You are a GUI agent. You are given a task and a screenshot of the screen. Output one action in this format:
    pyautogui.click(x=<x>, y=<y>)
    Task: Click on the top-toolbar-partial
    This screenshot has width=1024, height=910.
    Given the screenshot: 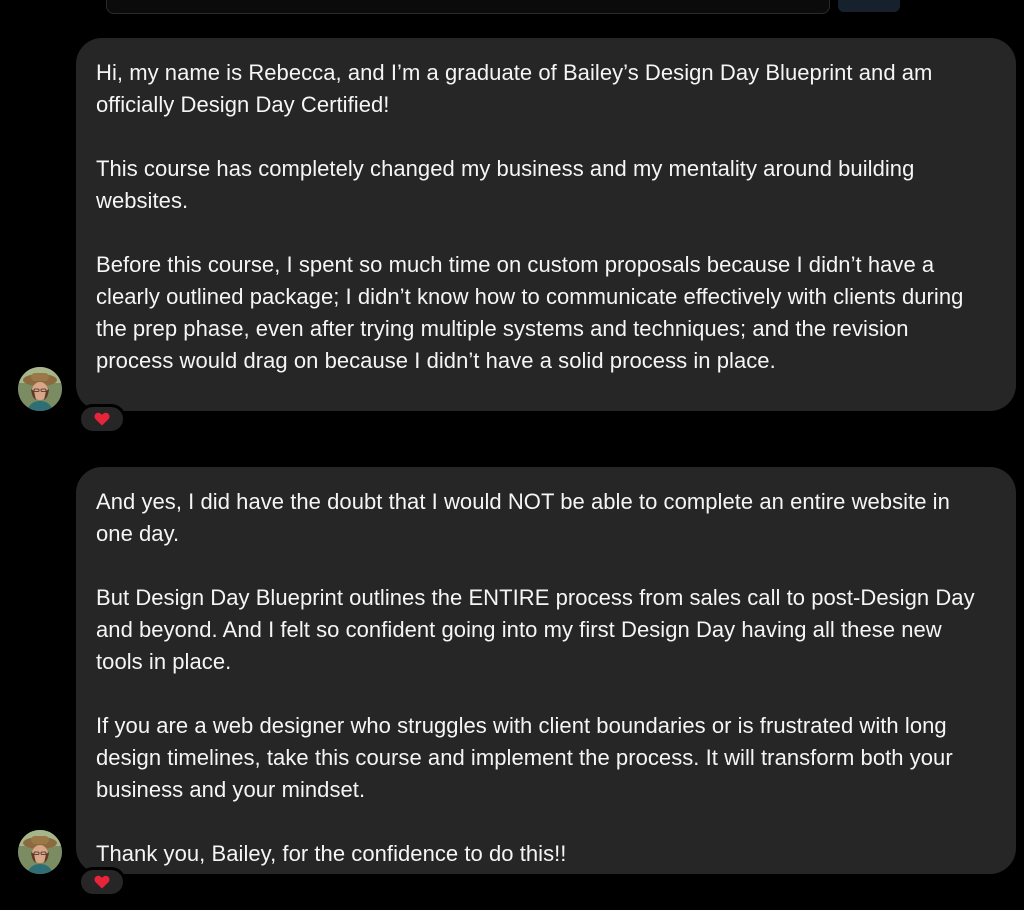 What is the action you would take?
    pyautogui.click(x=512, y=7)
    